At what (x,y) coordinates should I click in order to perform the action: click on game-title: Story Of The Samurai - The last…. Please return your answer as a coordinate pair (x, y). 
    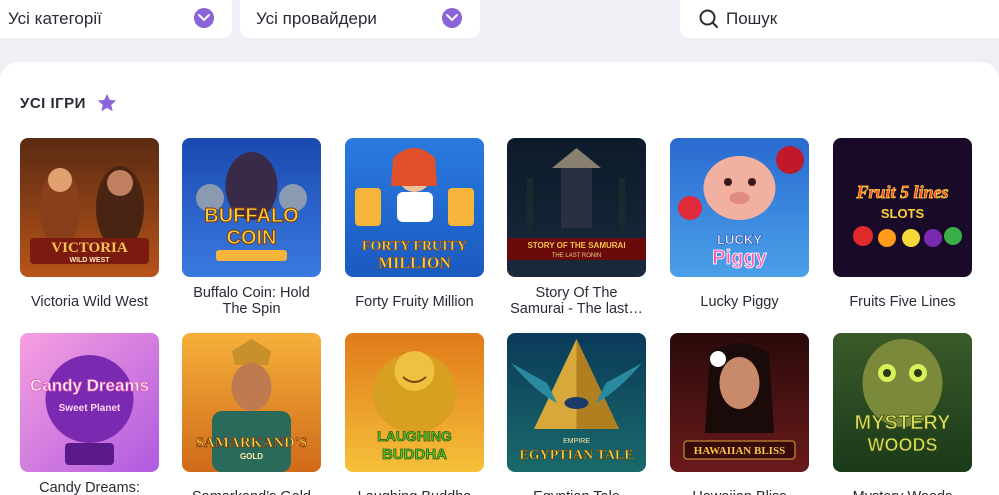
    Looking at the image, I should click on (576, 302).